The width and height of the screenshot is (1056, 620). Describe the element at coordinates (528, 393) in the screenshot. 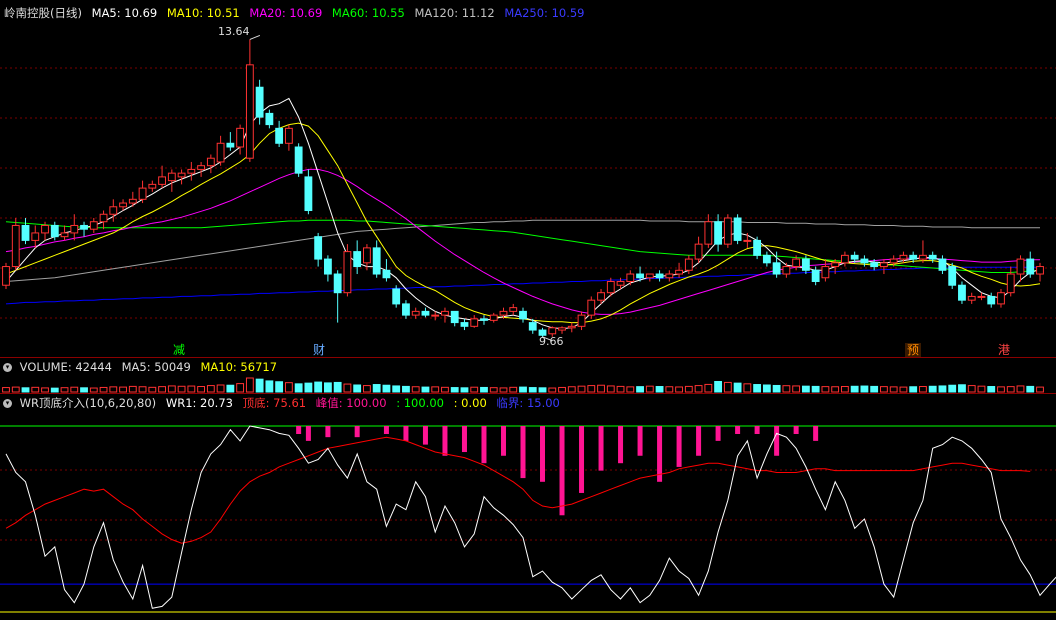

I see `panel-divider` at that location.